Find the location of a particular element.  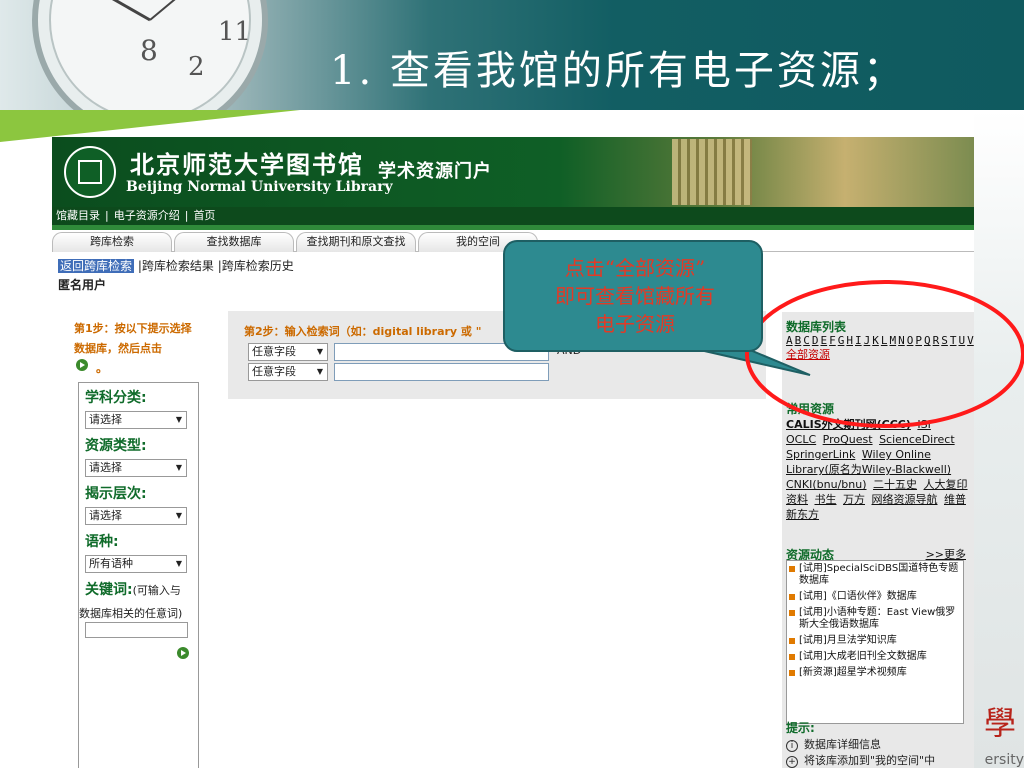

slide-title: 1. 查看我馆的所有电子资源； is located at coordinates (618, 71).